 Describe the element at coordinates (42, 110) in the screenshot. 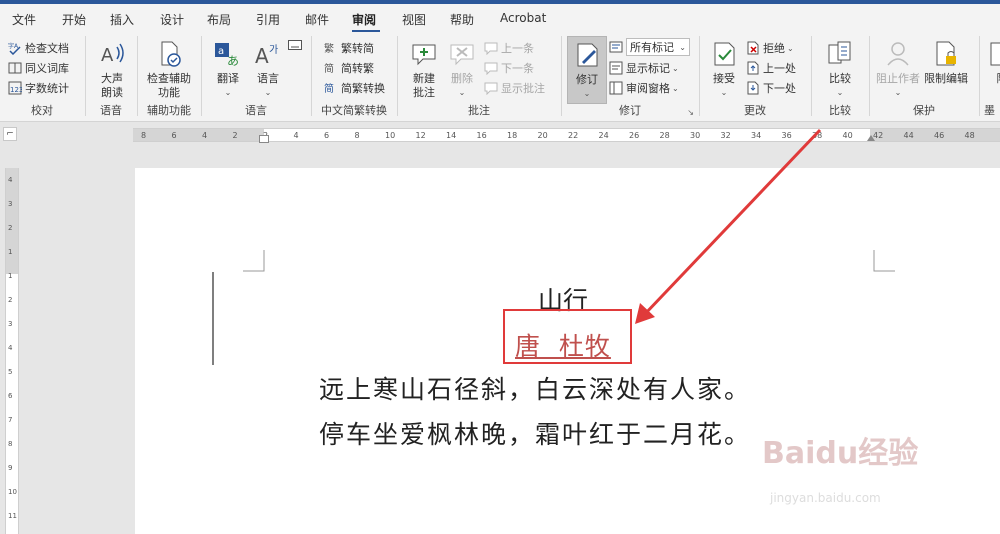

I see `group-label-proofing: 校对` at that location.